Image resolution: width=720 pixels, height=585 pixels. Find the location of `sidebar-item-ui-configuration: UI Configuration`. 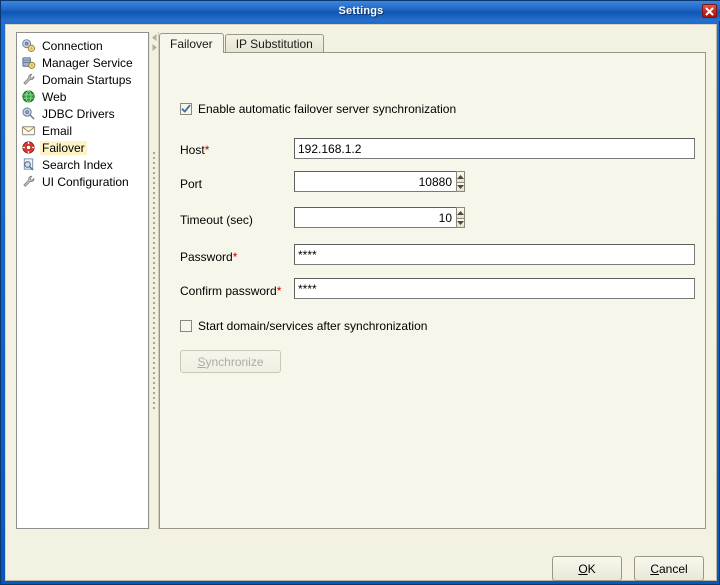

sidebar-item-ui-configuration: UI Configuration is located at coordinates (84, 181).